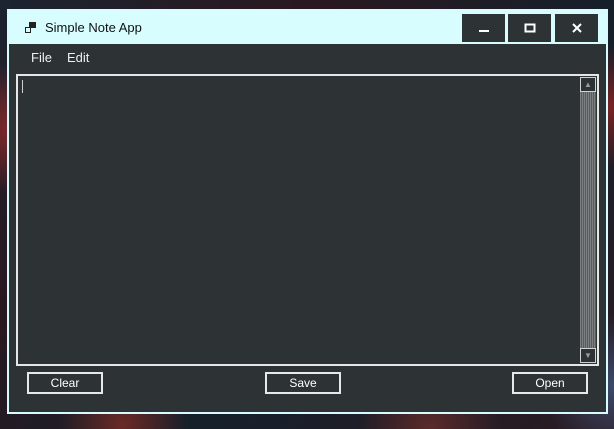  What do you see at coordinates (483, 31) in the screenshot?
I see `minimize-icon` at bounding box center [483, 31].